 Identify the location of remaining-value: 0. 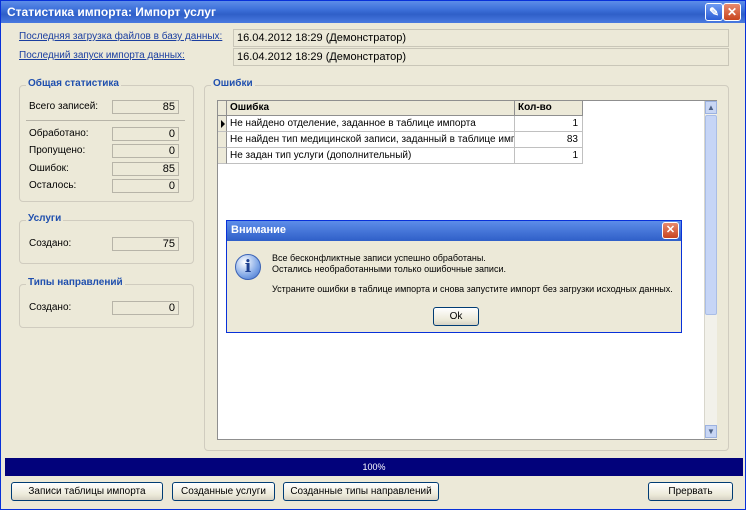
(145, 186).